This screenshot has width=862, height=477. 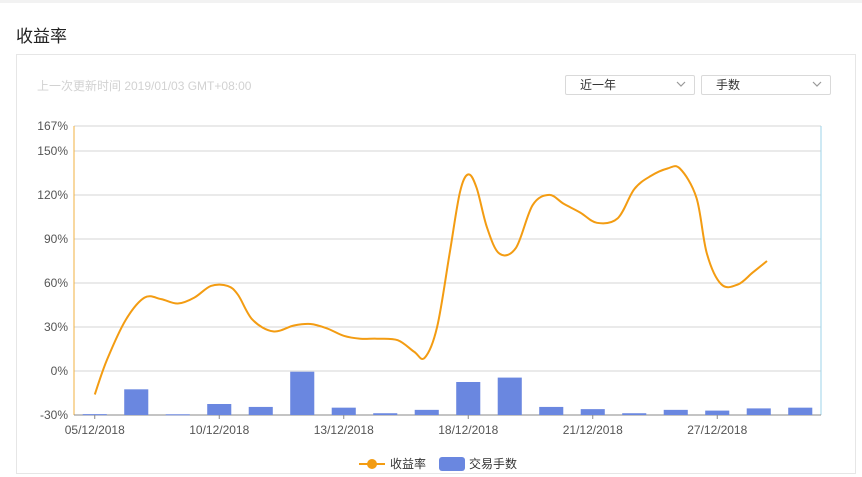 What do you see at coordinates (56, 283) in the screenshot?
I see `y-tick-label: 60%` at bounding box center [56, 283].